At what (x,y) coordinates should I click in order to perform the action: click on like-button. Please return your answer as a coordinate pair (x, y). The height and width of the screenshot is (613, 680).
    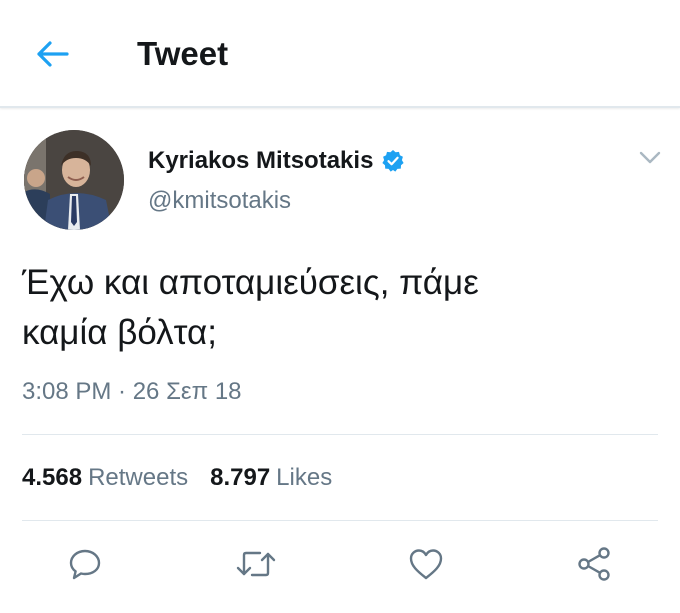
    Looking at the image, I should click on (426, 564).